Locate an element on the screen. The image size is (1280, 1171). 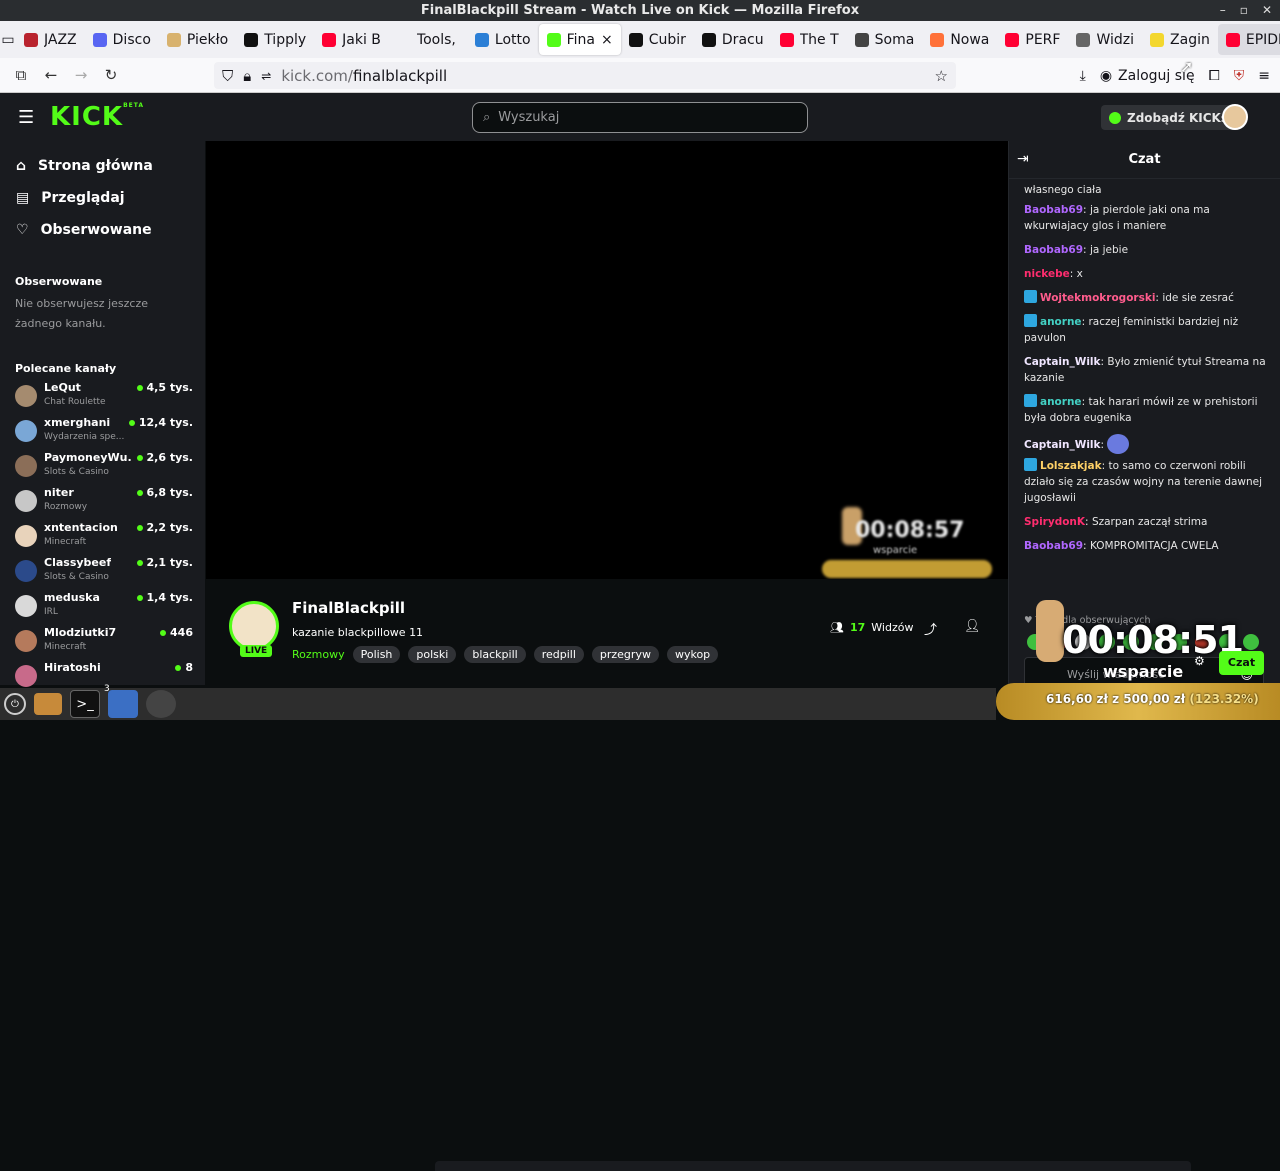
ublock-icon: ⛨ is located at coordinates (1239, 76).